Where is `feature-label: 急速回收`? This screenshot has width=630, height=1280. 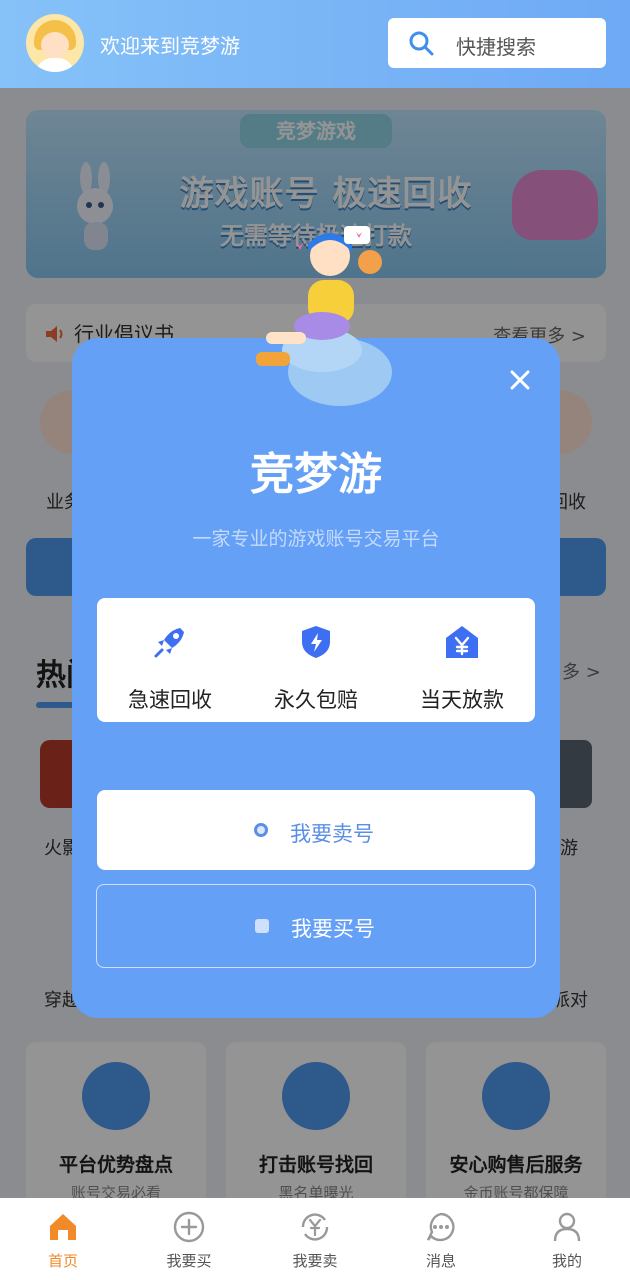 feature-label: 急速回收 is located at coordinates (170, 700).